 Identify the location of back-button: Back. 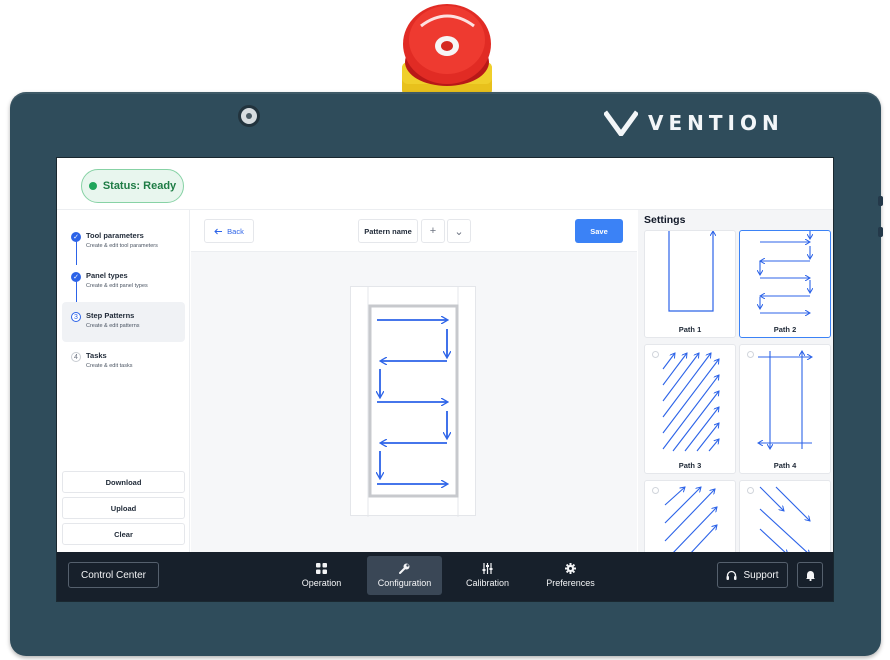
(229, 231).